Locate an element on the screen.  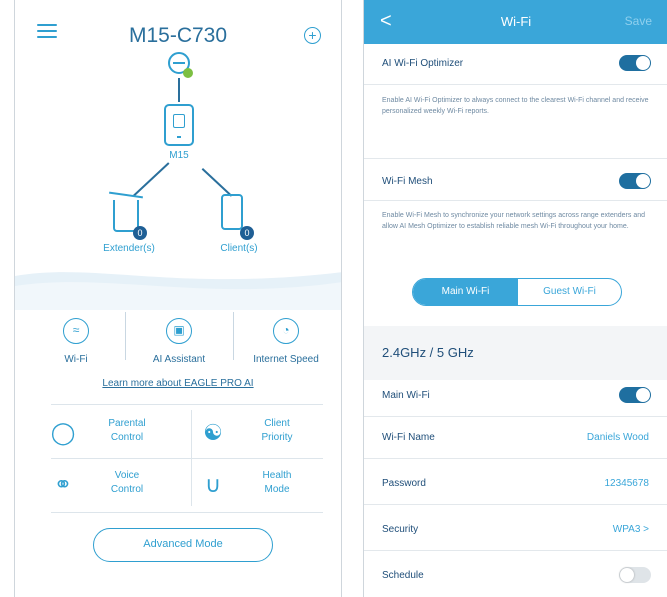
tab-guest-wifi: Guest Wi-Fi is located at coordinates (569, 292).